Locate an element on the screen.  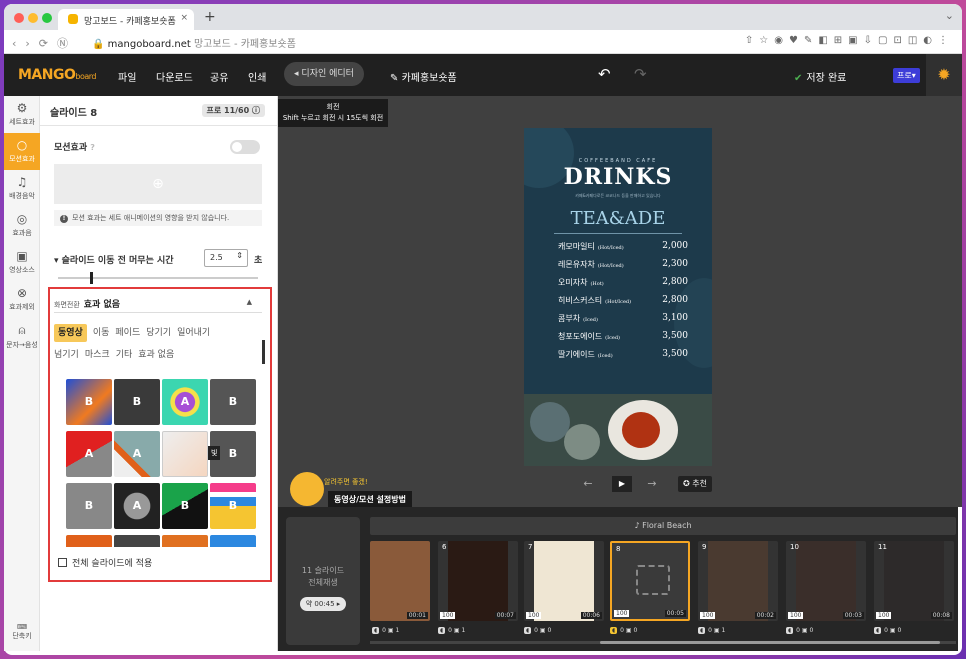
slide-thumb: 7 100 00:06 is located at coordinates (564, 581).